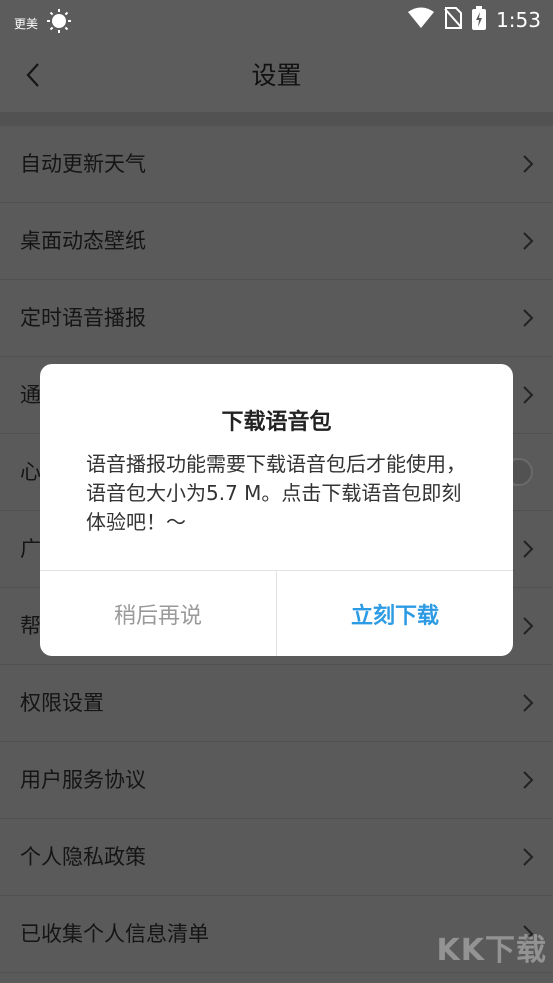  What do you see at coordinates (276, 164) in the screenshot?
I see `setting-auto-update-weather: 自动更新天气` at bounding box center [276, 164].